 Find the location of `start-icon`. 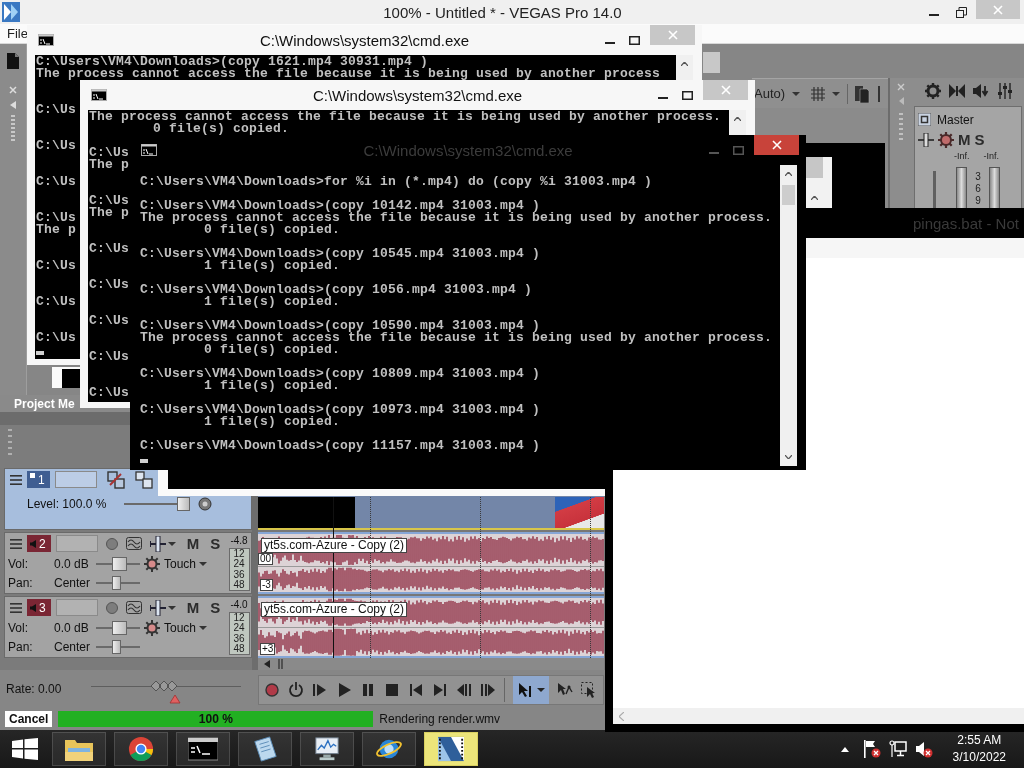

start-icon is located at coordinates (25, 749).